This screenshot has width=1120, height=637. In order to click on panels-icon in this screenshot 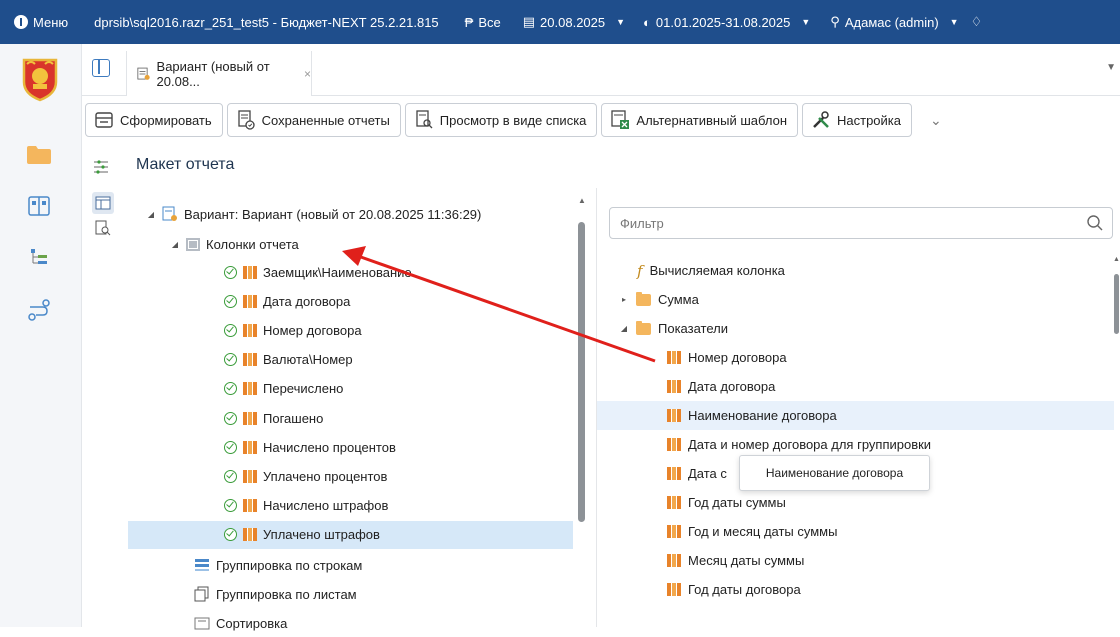, I will do `click(101, 68)`.